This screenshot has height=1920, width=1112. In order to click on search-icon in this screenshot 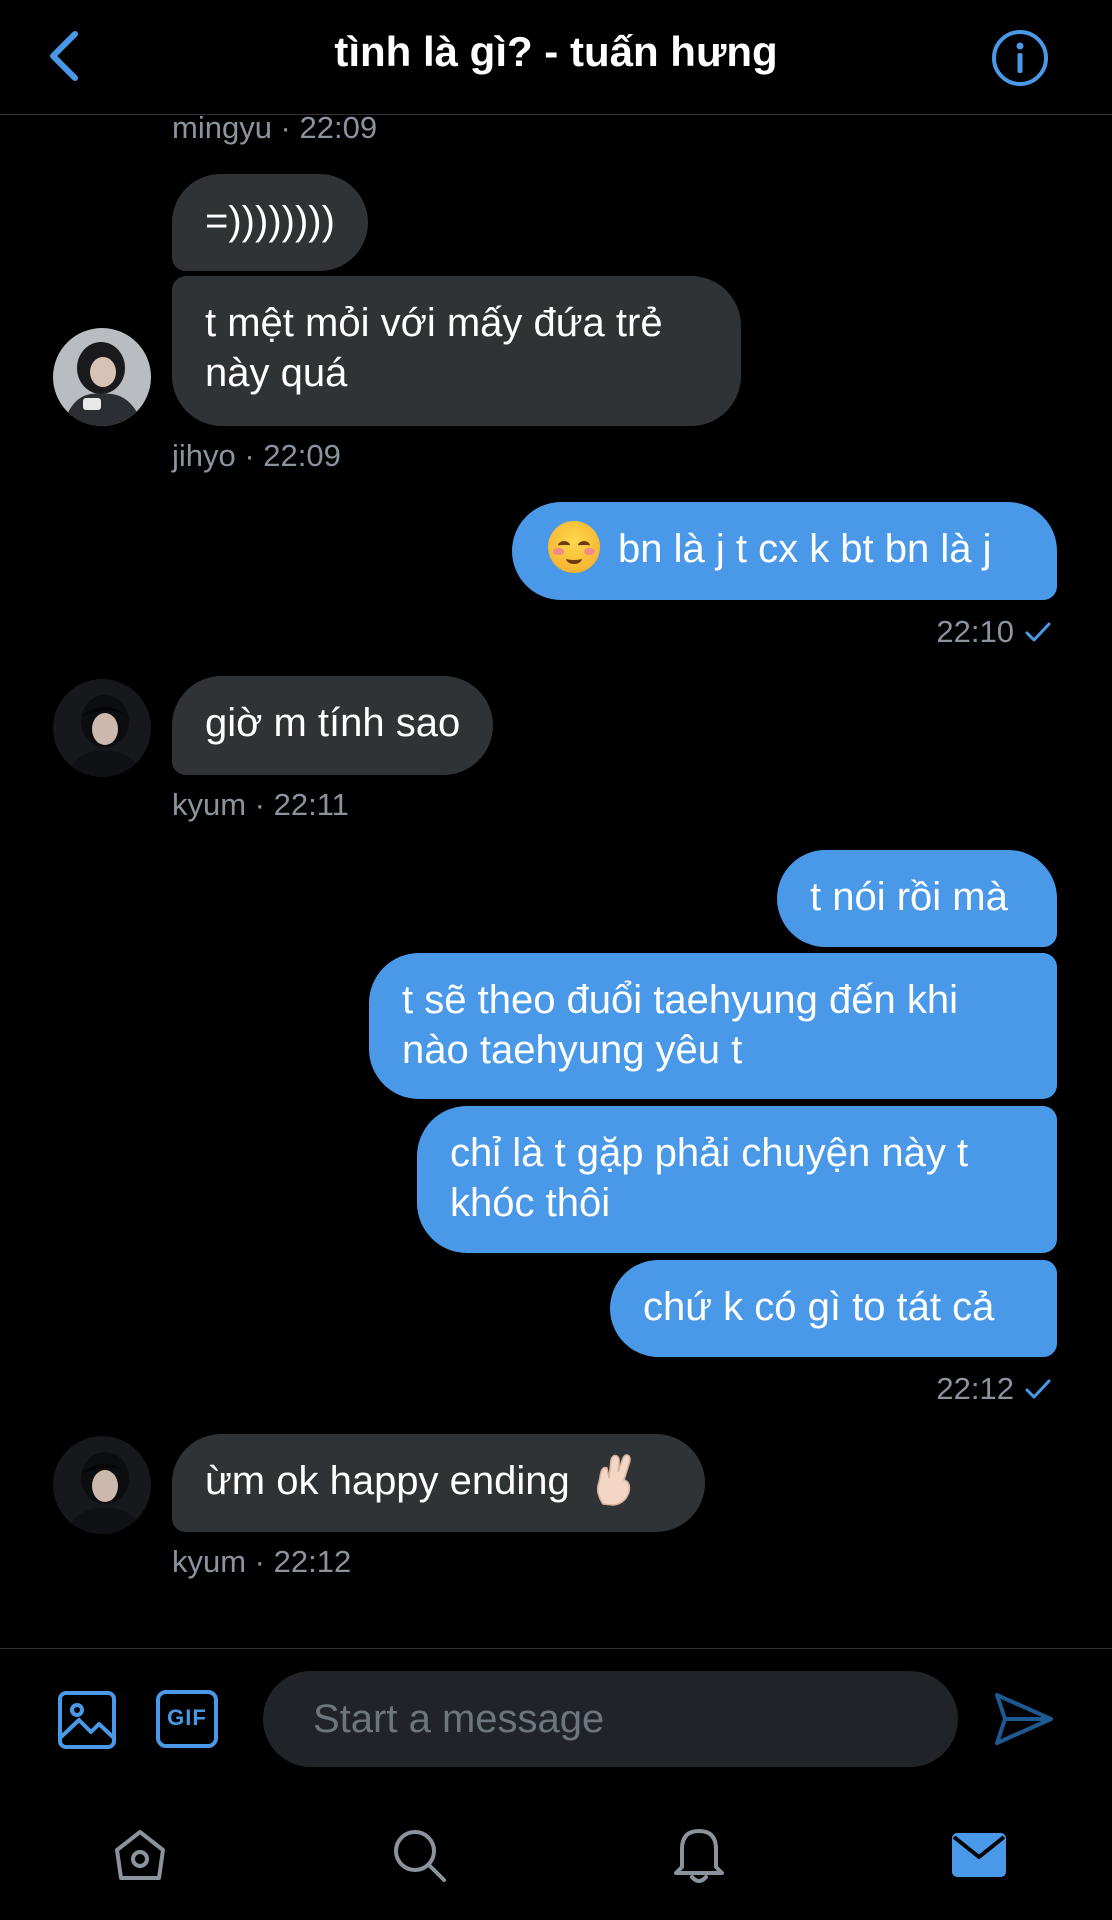, I will do `click(420, 1856)`.